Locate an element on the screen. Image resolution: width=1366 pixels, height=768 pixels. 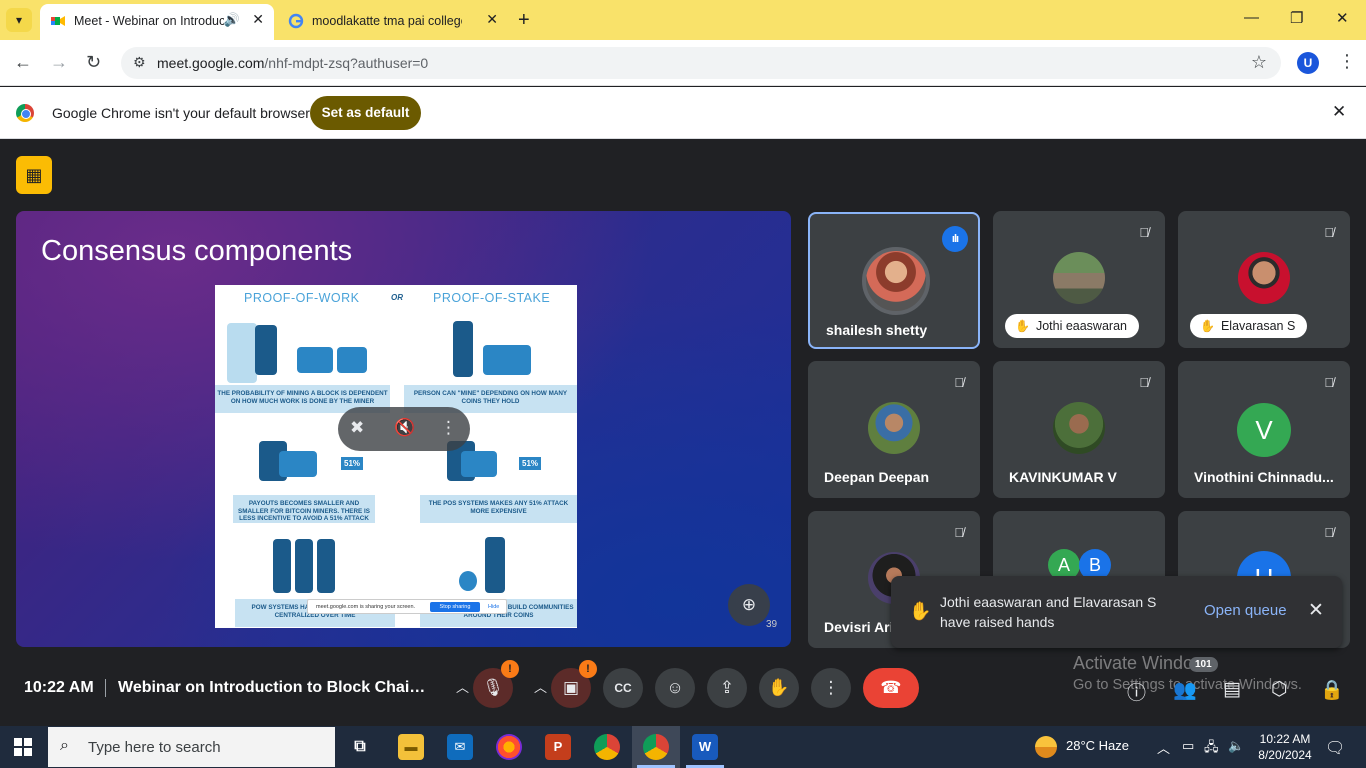
file-explorer-icon: ▬ is located at coordinates (411, 747).